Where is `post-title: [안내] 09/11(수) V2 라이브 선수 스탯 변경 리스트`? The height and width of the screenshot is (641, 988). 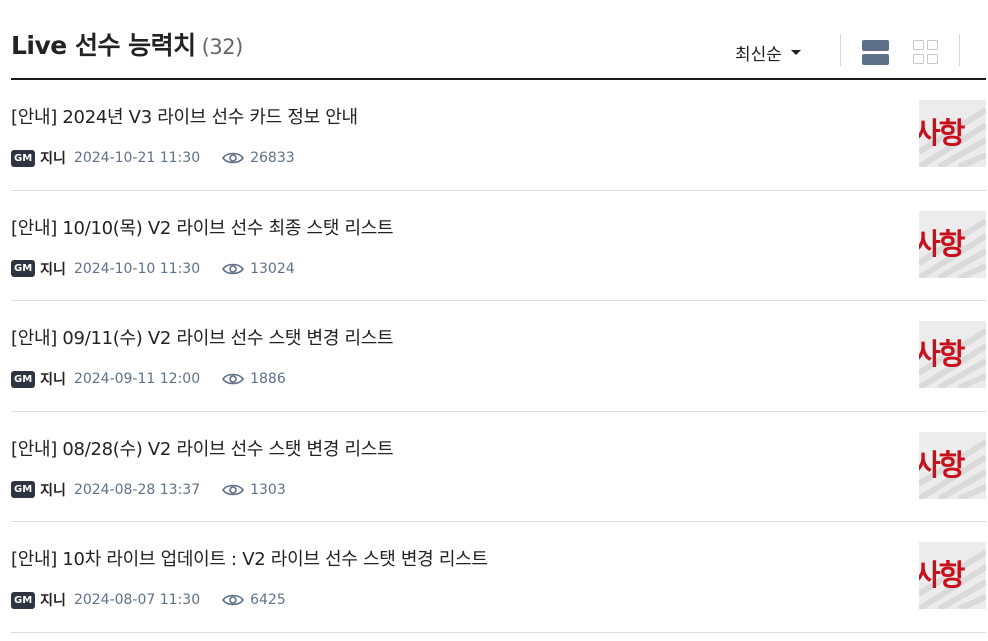
post-title: [안내] 09/11(수) V2 라이브 선수 스탯 변경 리스트 is located at coordinates (202, 337).